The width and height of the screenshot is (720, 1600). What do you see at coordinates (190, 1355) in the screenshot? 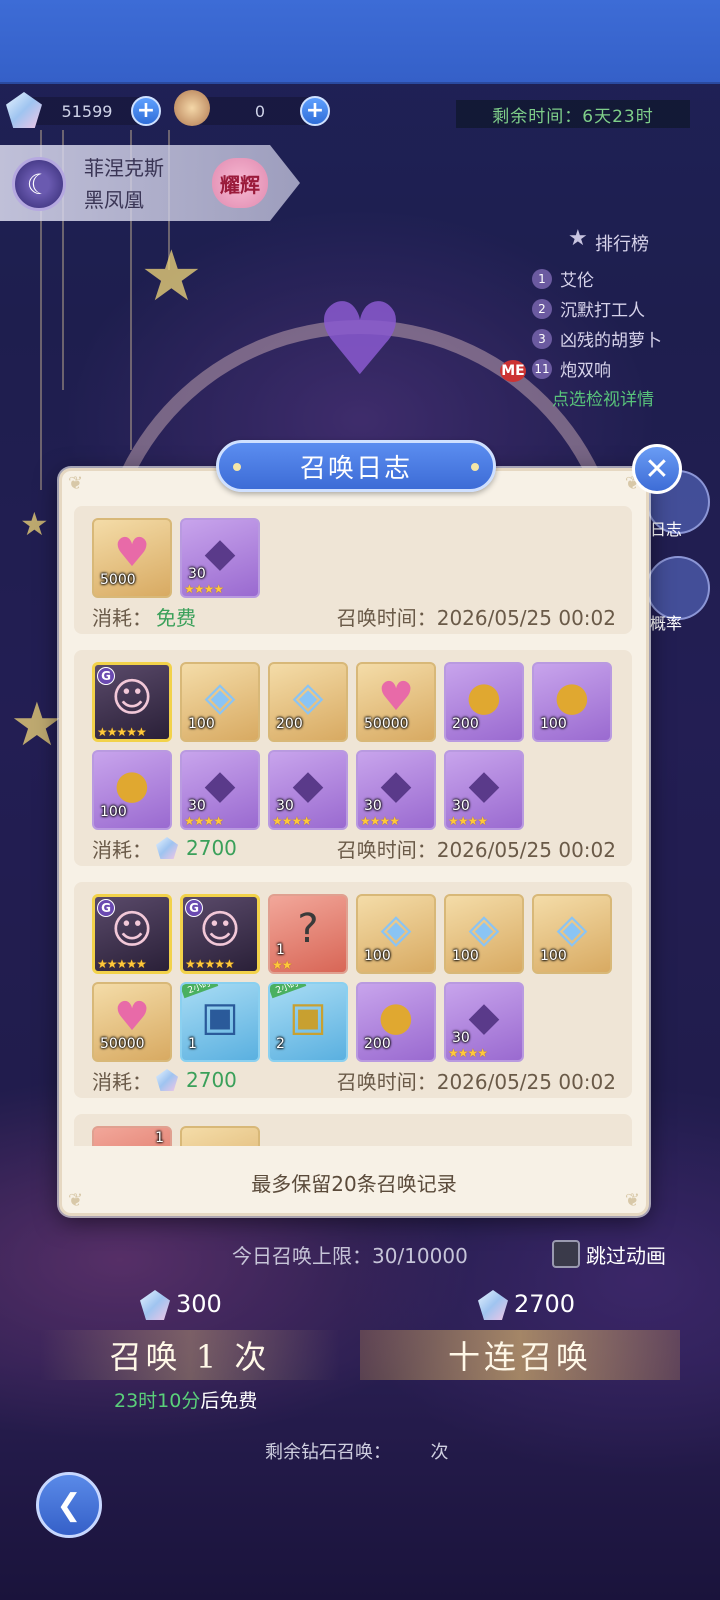
I see `summon-once-button: 召唤 1 次` at bounding box center [190, 1355].